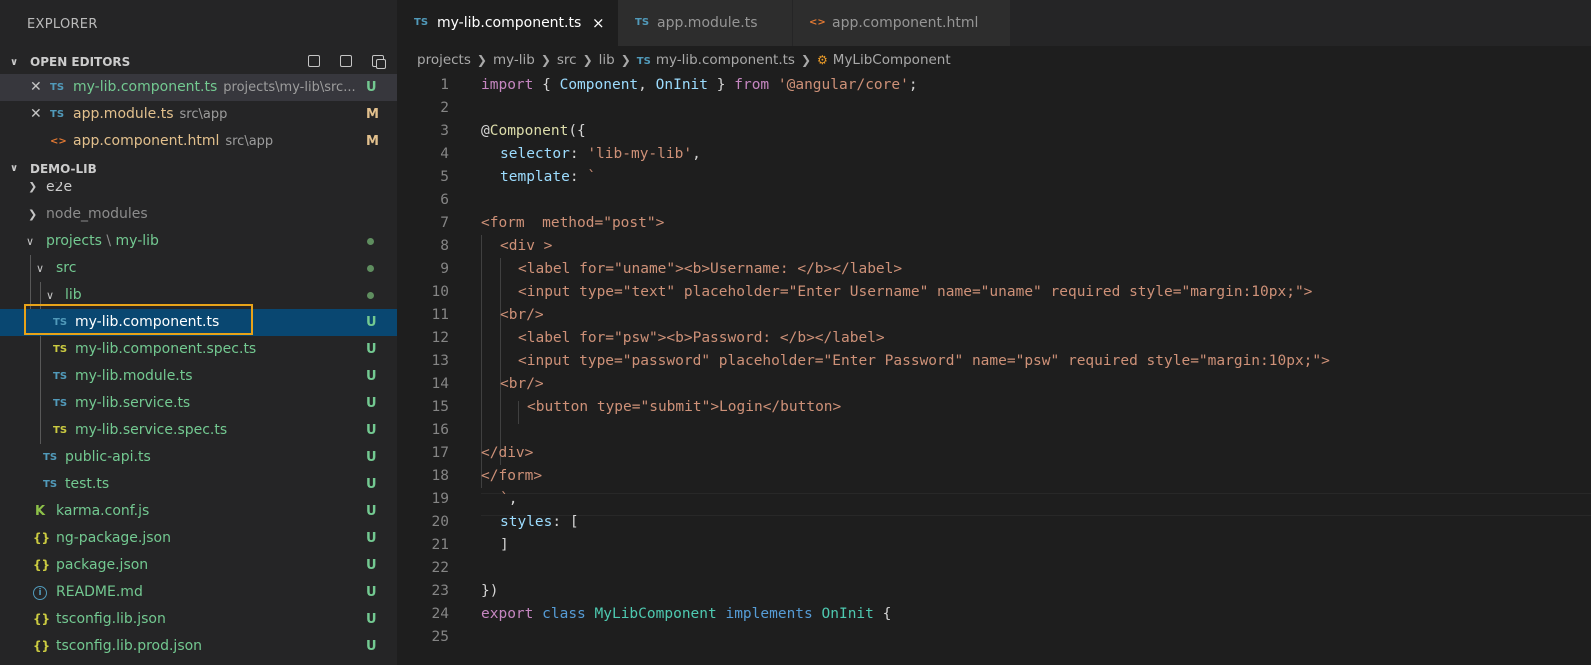 This screenshot has width=1591, height=665. Describe the element at coordinates (444, 60) in the screenshot. I see `breadcrumb-item: projects` at that location.